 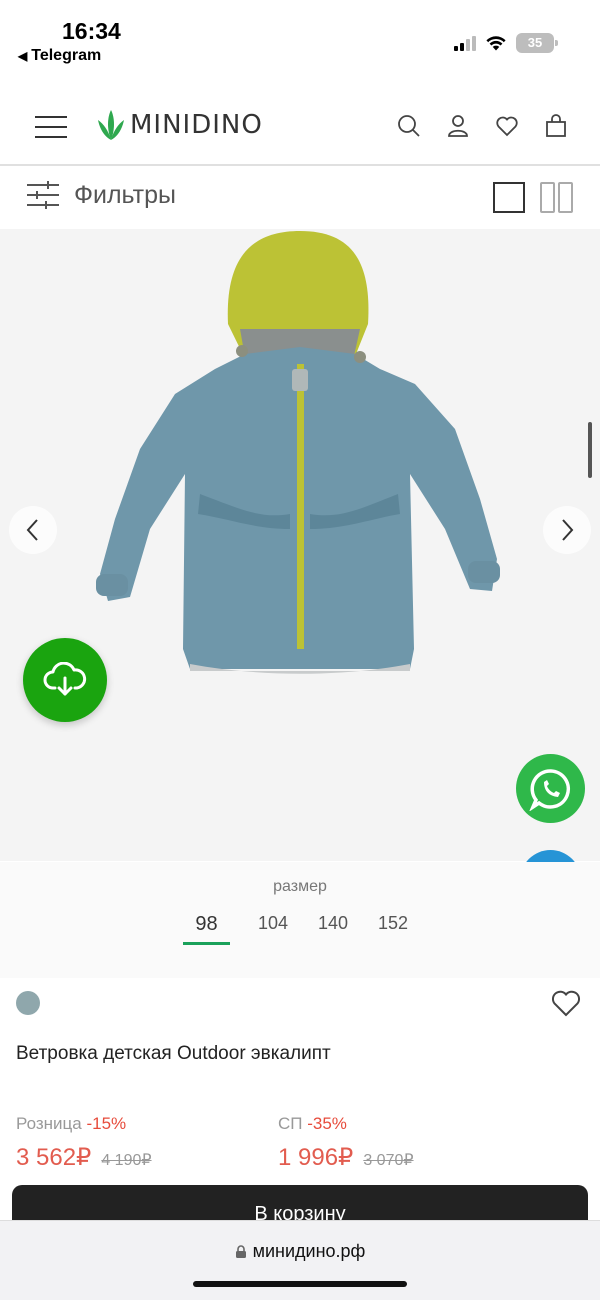 What do you see at coordinates (84, 1143) in the screenshot?
I see `retail-price-block: Розница -15% 3 562₽ 4 190₽` at bounding box center [84, 1143].